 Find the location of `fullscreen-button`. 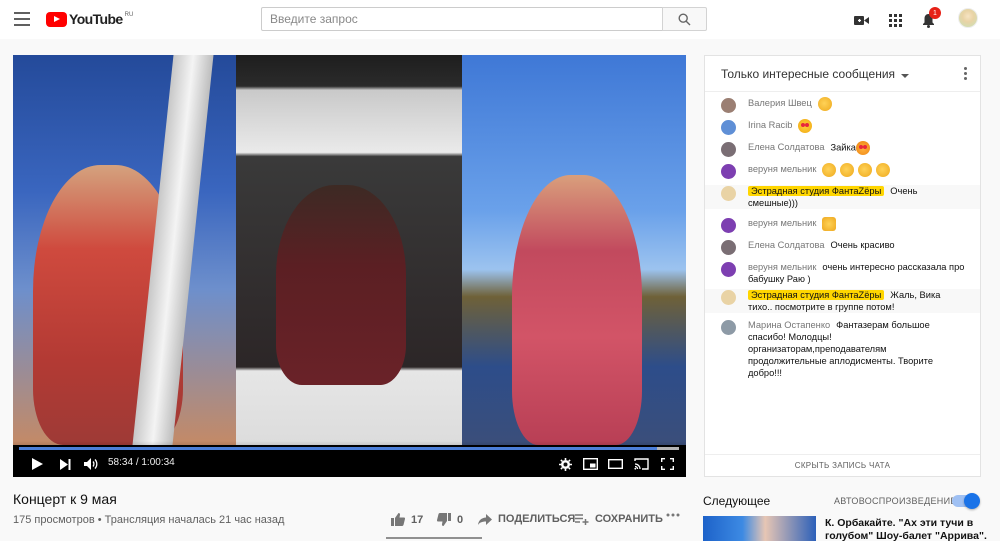

fullscreen-button is located at coordinates (667, 464).